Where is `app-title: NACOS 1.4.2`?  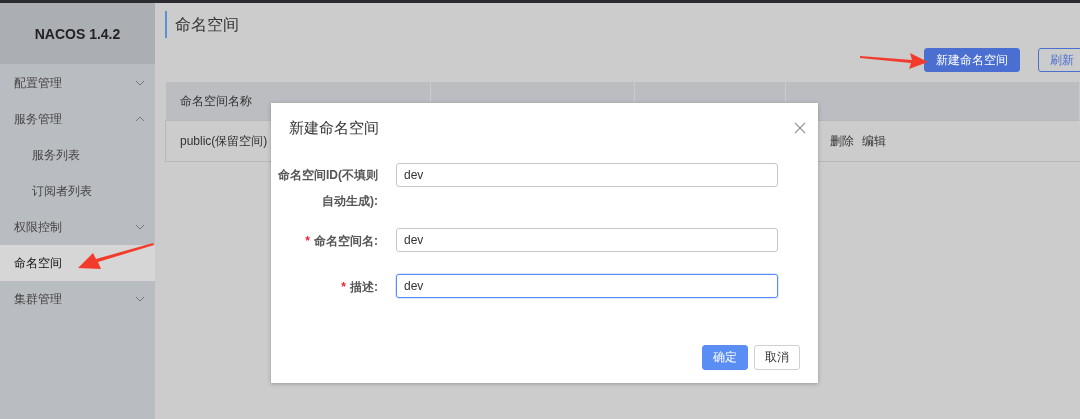 app-title: NACOS 1.4.2 is located at coordinates (77, 33).